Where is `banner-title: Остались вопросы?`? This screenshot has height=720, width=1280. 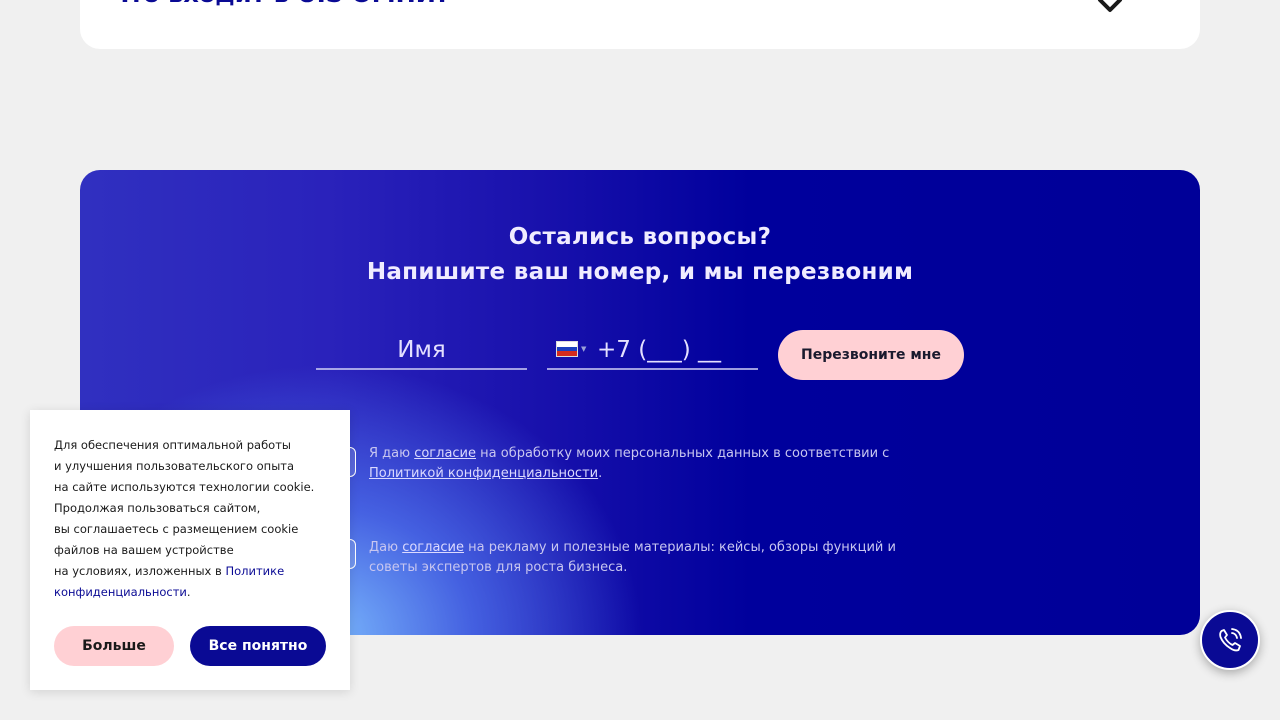
banner-title: Остались вопросы? is located at coordinates (640, 237).